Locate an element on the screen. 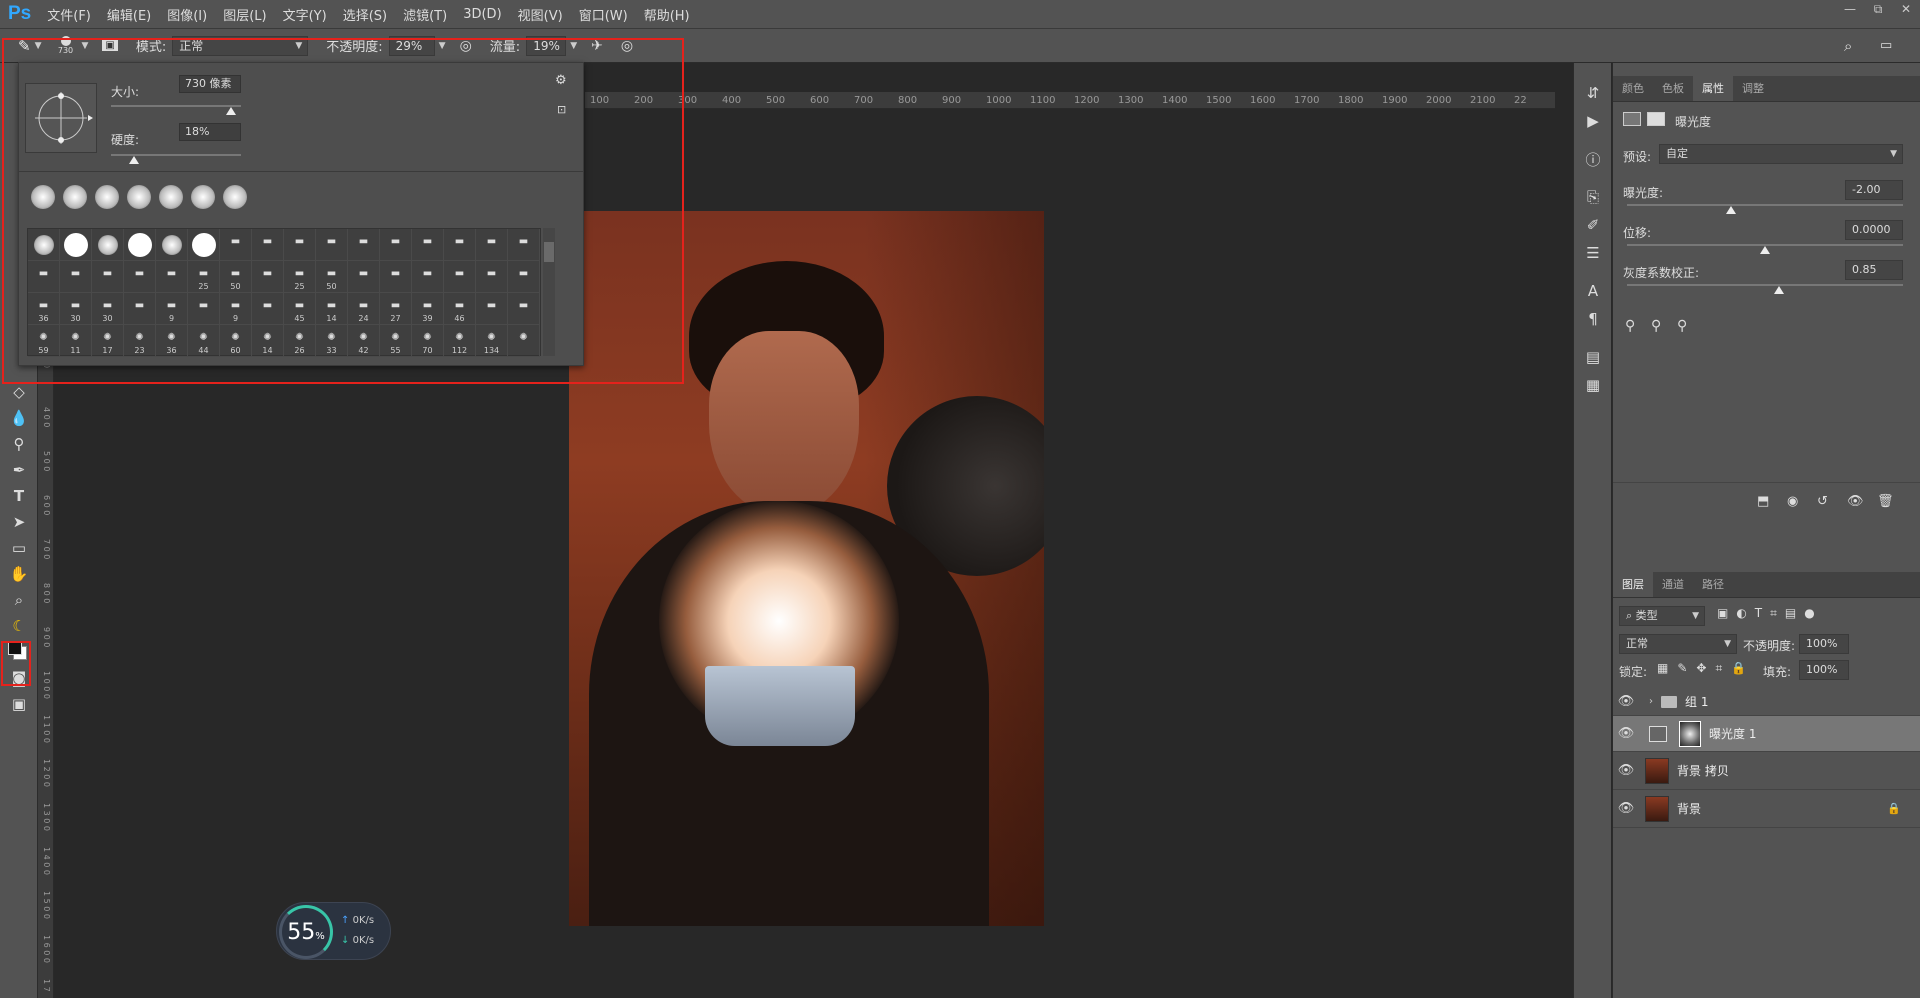  offset-slider-handle is located at coordinates (1765, 250).